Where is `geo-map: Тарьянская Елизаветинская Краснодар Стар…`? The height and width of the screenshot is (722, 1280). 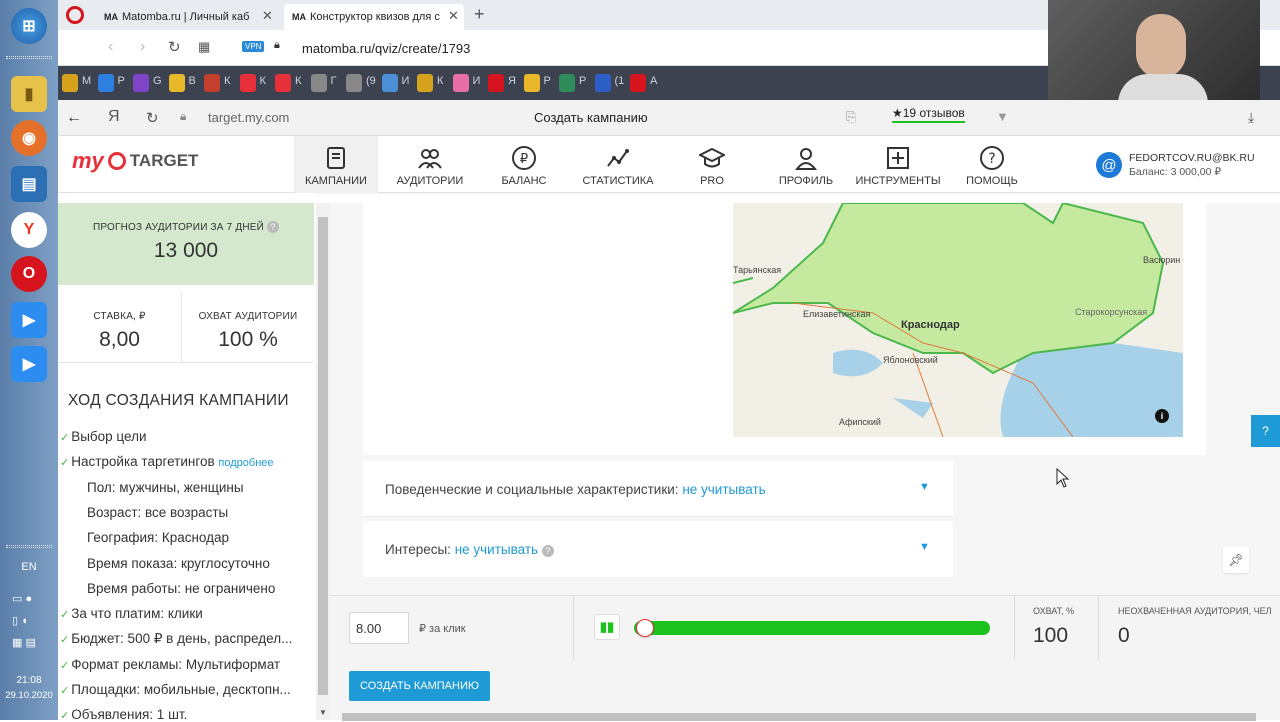
geo-map: Тарьянская Елизаветинская Краснодар Стар… is located at coordinates (958, 320).